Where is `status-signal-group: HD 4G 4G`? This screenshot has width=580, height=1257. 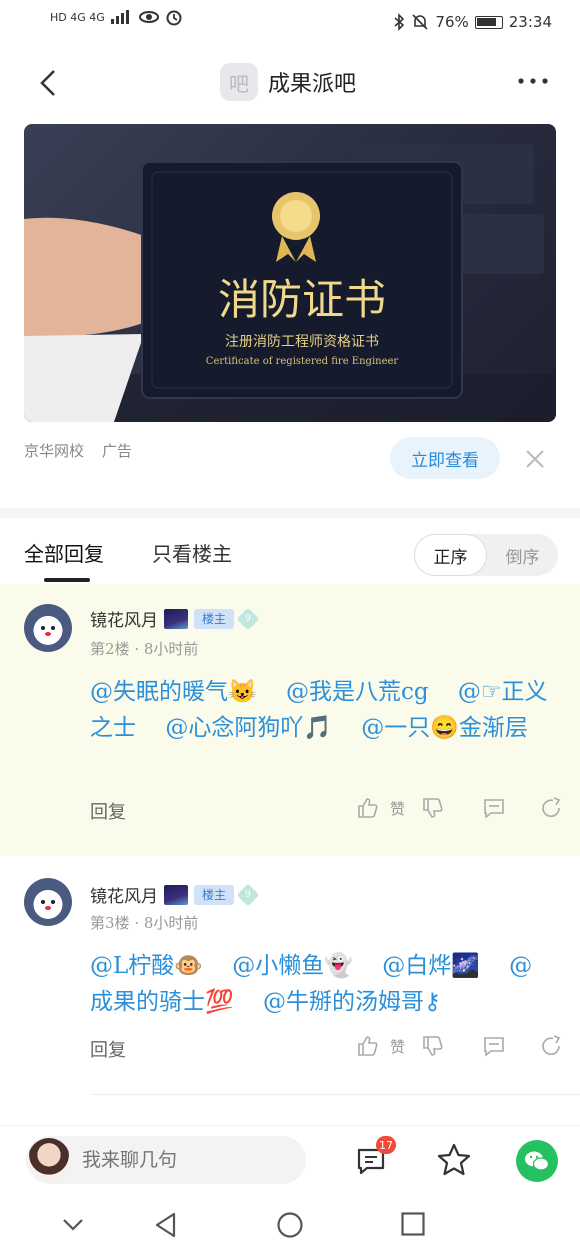
status-signal-group: HD 4G 4G is located at coordinates (116, 17).